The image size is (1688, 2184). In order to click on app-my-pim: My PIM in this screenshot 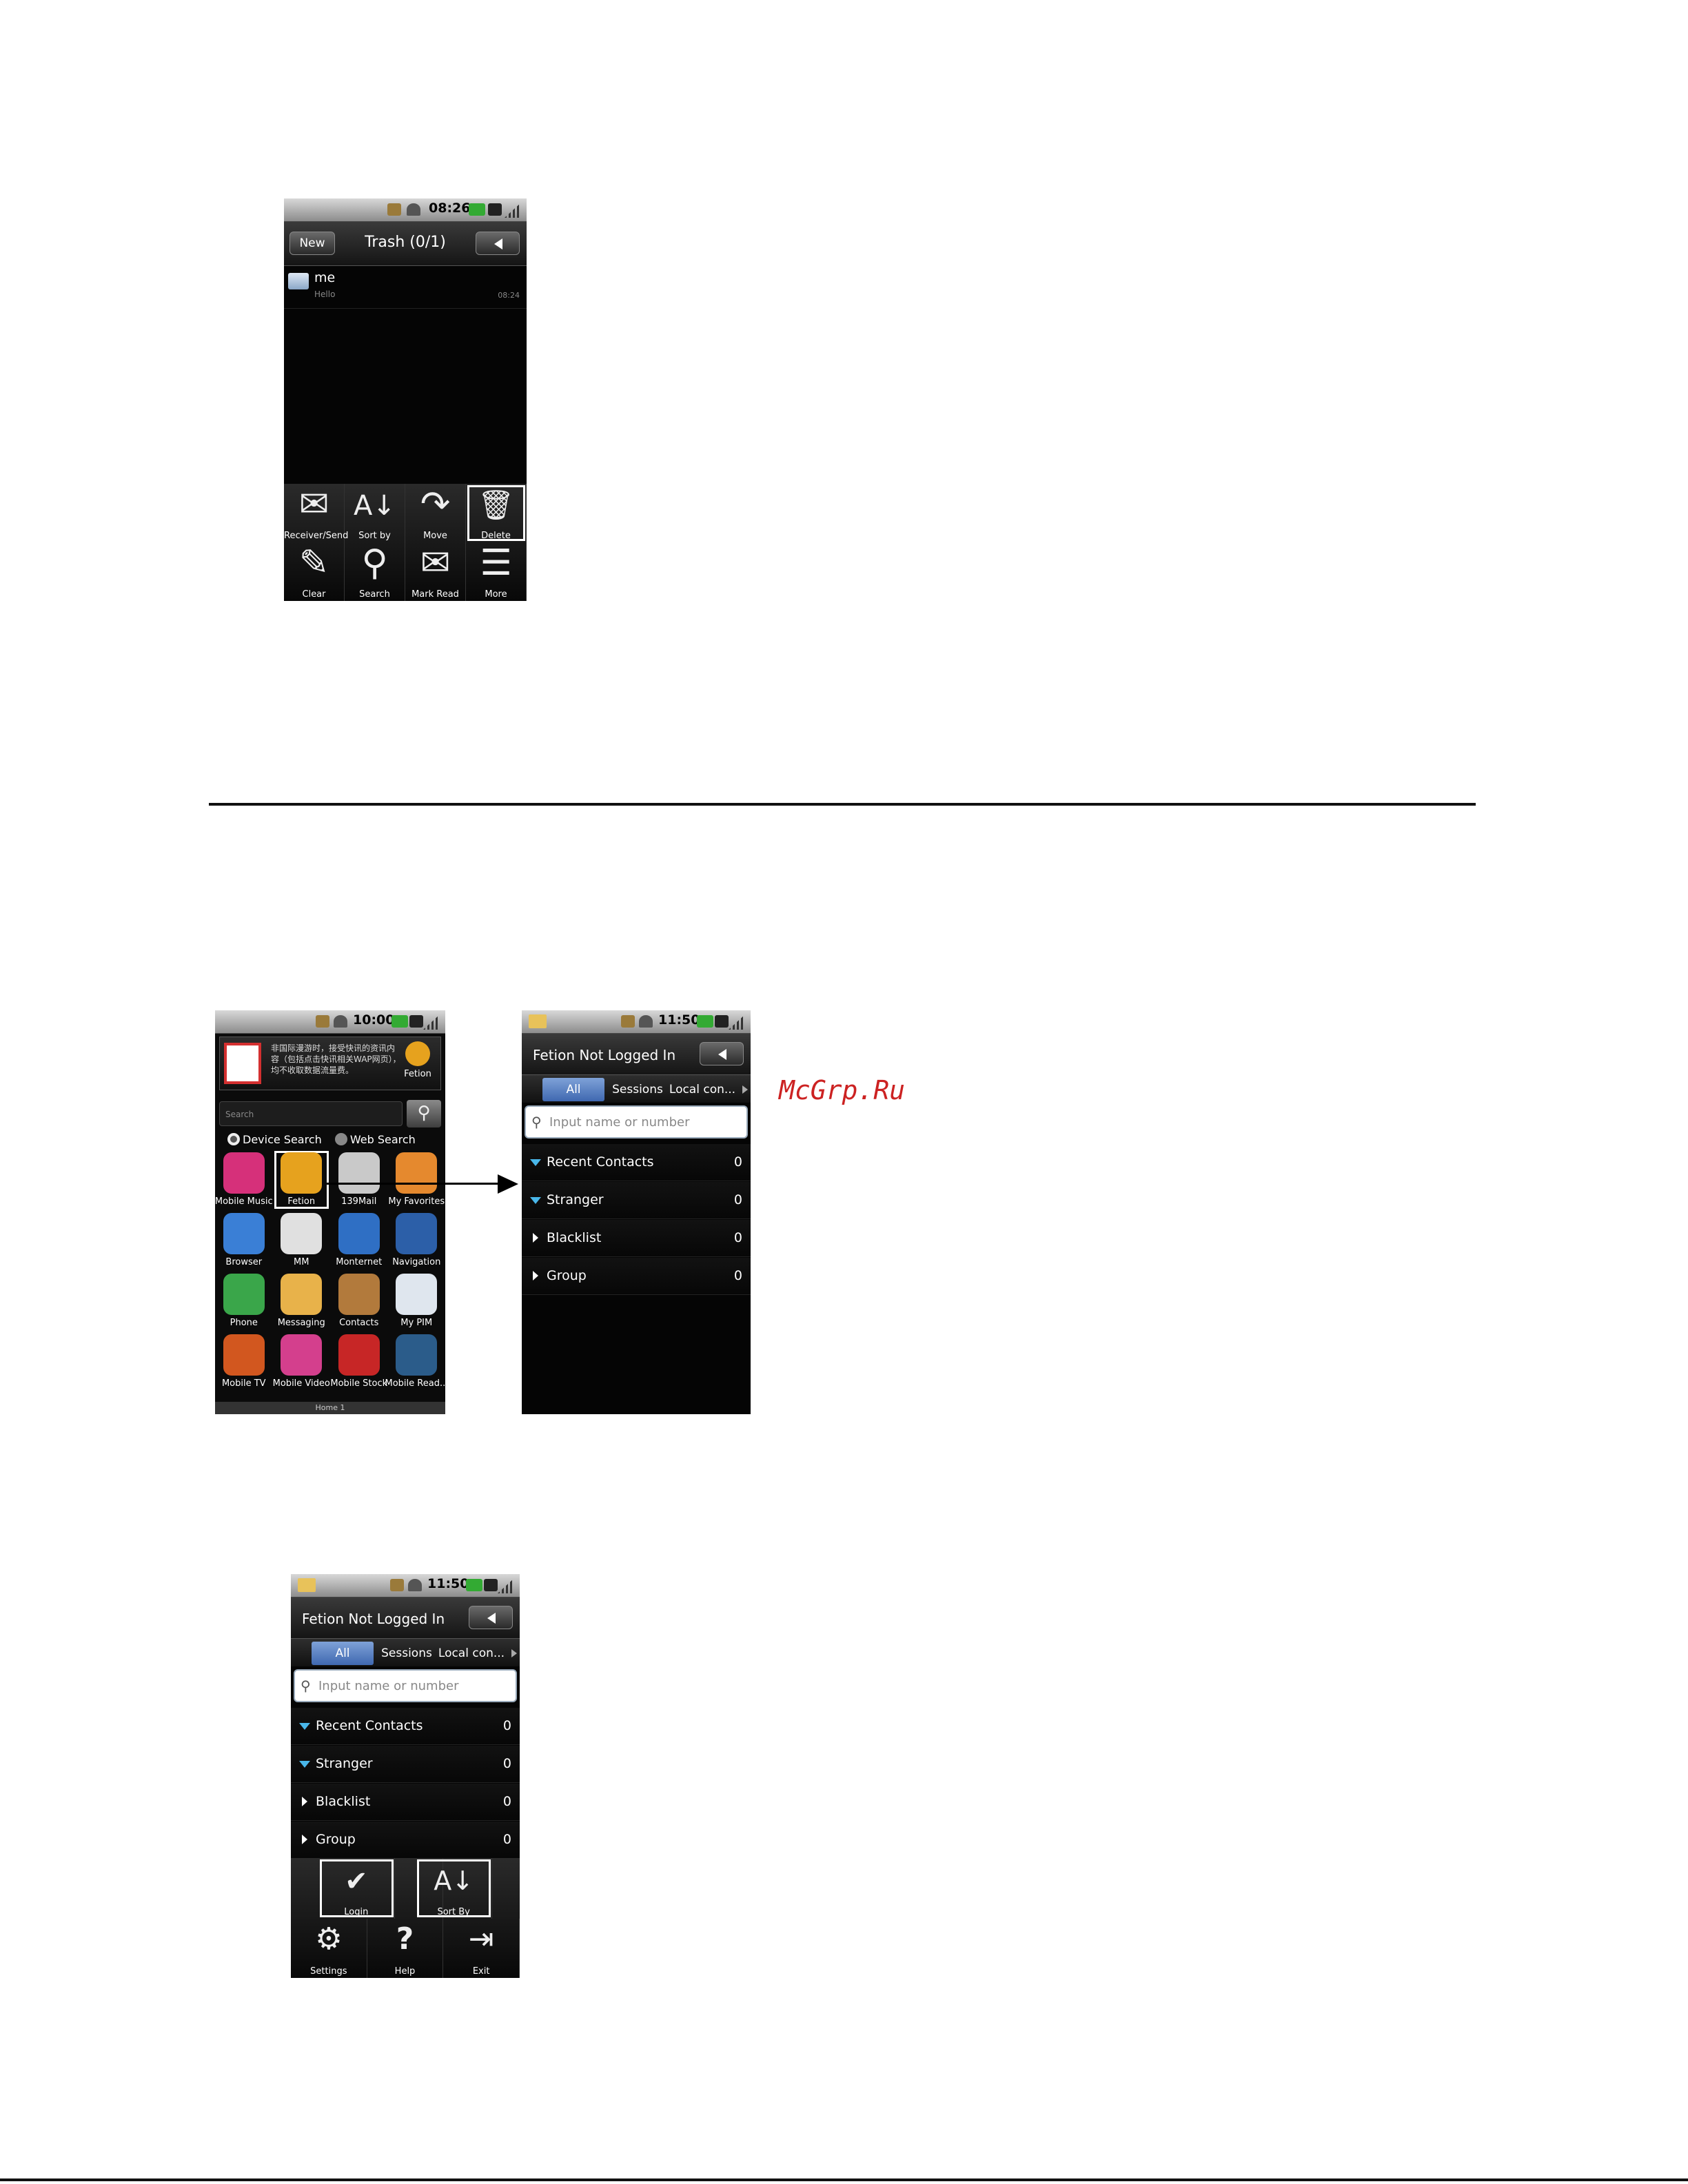, I will do `click(417, 1301)`.